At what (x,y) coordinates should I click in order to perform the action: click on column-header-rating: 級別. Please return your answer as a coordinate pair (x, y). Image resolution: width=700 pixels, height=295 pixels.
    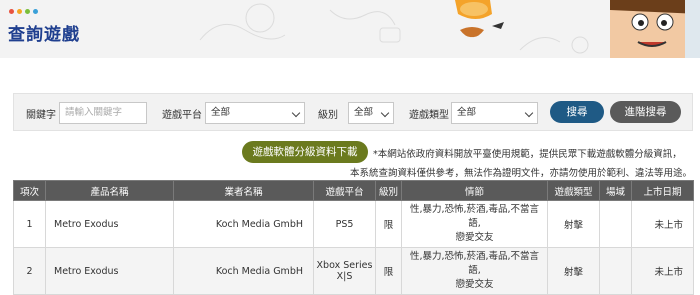
    Looking at the image, I should click on (388, 190).